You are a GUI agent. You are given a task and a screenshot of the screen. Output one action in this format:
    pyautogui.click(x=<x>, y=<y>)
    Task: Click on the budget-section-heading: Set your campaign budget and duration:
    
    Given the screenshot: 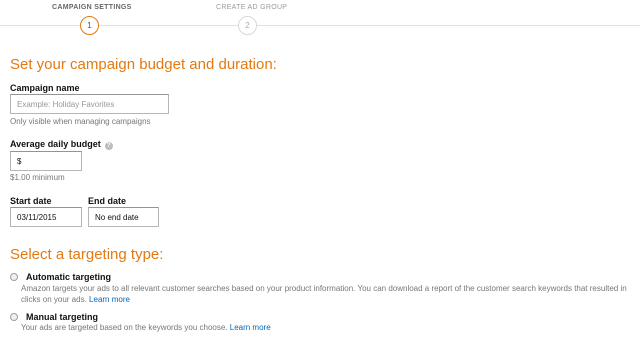 What is the action you would take?
    pyautogui.click(x=143, y=64)
    